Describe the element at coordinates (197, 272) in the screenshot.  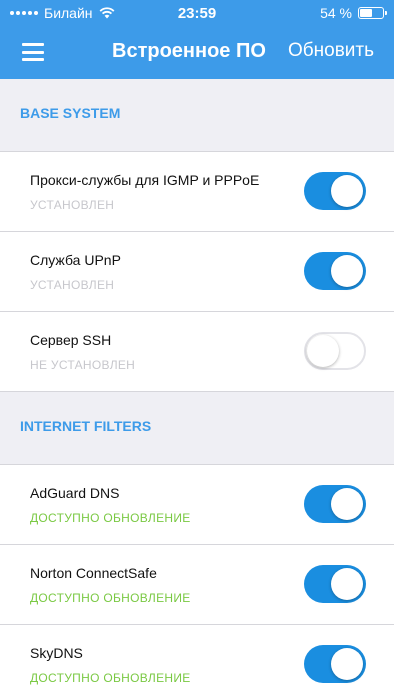
I see `list-item: Служба UPnP УСТАНОВЛЕН` at that location.